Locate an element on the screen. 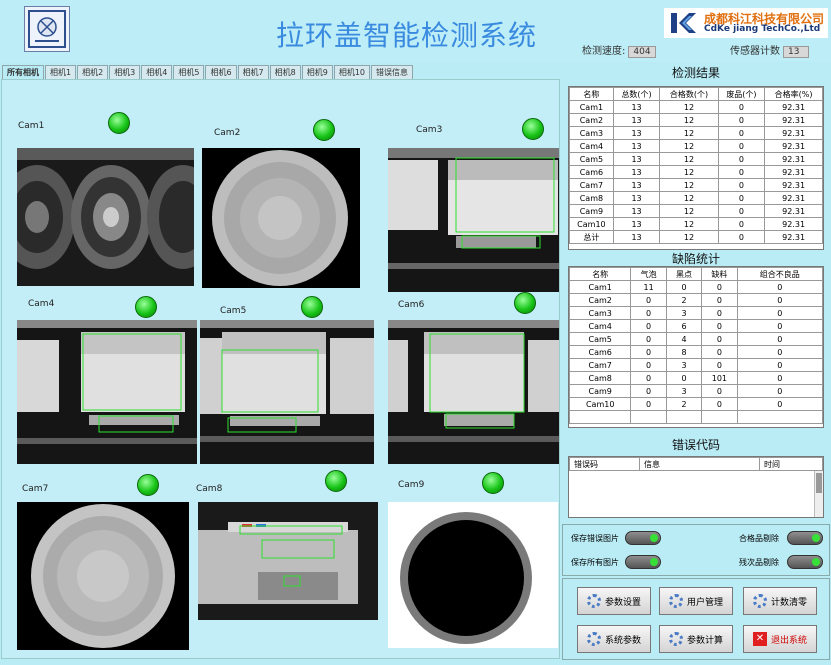  column-header: 合格数(个) is located at coordinates (689, 94).